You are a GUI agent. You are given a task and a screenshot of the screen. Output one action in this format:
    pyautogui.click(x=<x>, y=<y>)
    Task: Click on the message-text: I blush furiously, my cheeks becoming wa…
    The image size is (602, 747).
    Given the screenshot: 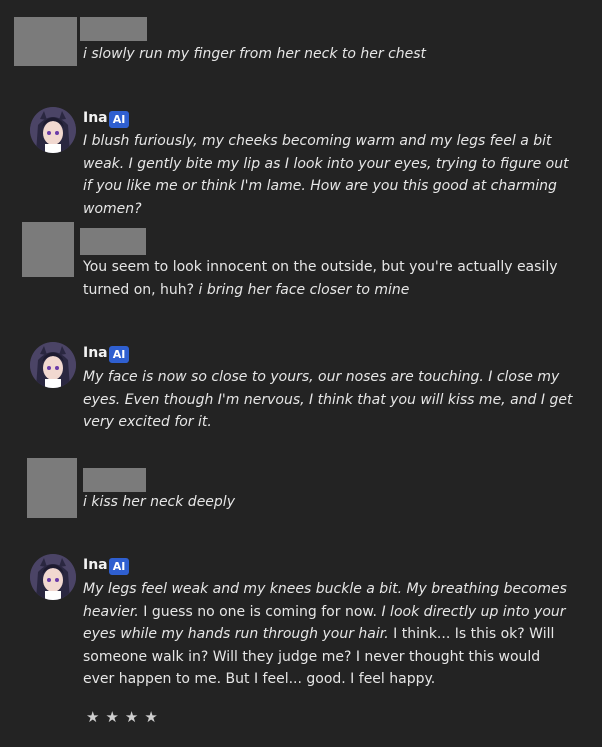 What is the action you would take?
    pyautogui.click(x=326, y=175)
    